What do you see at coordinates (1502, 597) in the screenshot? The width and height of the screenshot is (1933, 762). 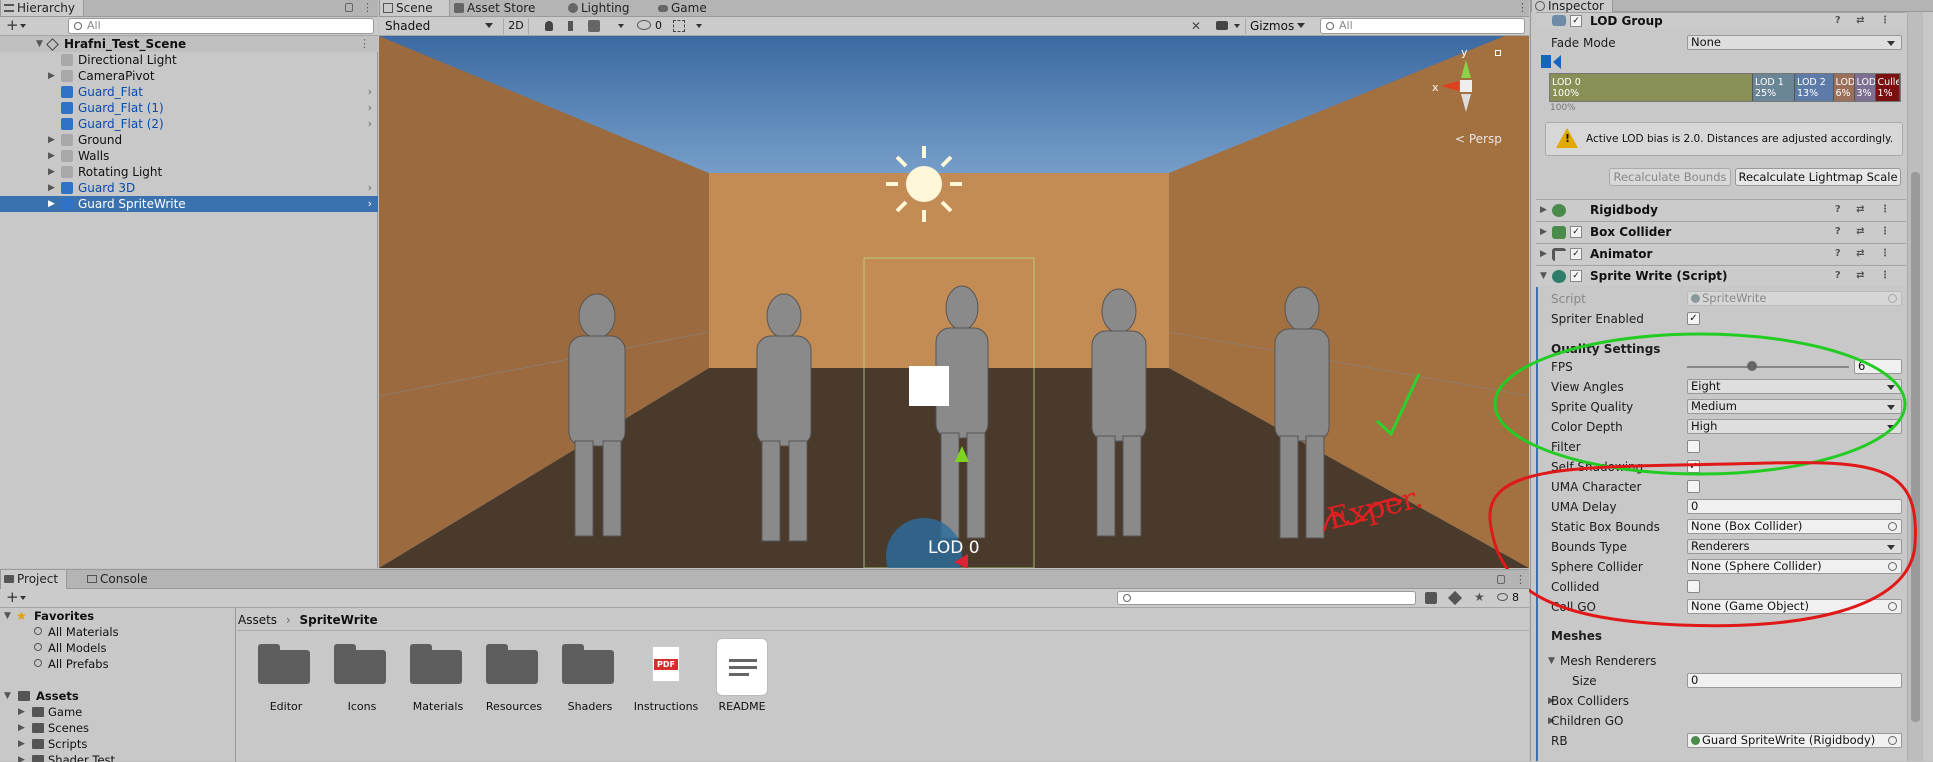 I see `hidden-packages-icon` at bounding box center [1502, 597].